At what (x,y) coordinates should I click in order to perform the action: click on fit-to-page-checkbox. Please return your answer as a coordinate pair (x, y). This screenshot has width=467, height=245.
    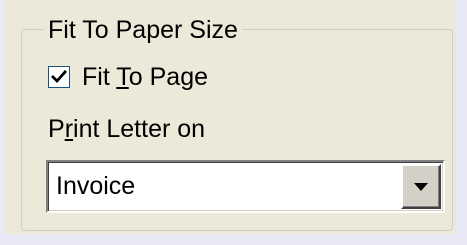
    Looking at the image, I should click on (59, 77).